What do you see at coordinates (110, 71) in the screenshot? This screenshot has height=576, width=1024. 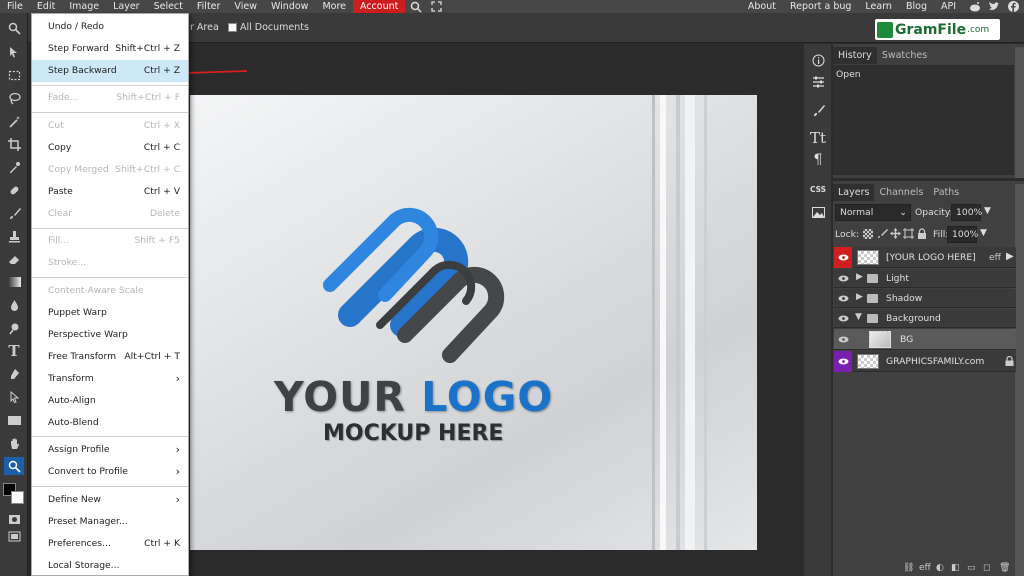 I see `menu-item-step-backward: Step Backward Ctrl + Z` at bounding box center [110, 71].